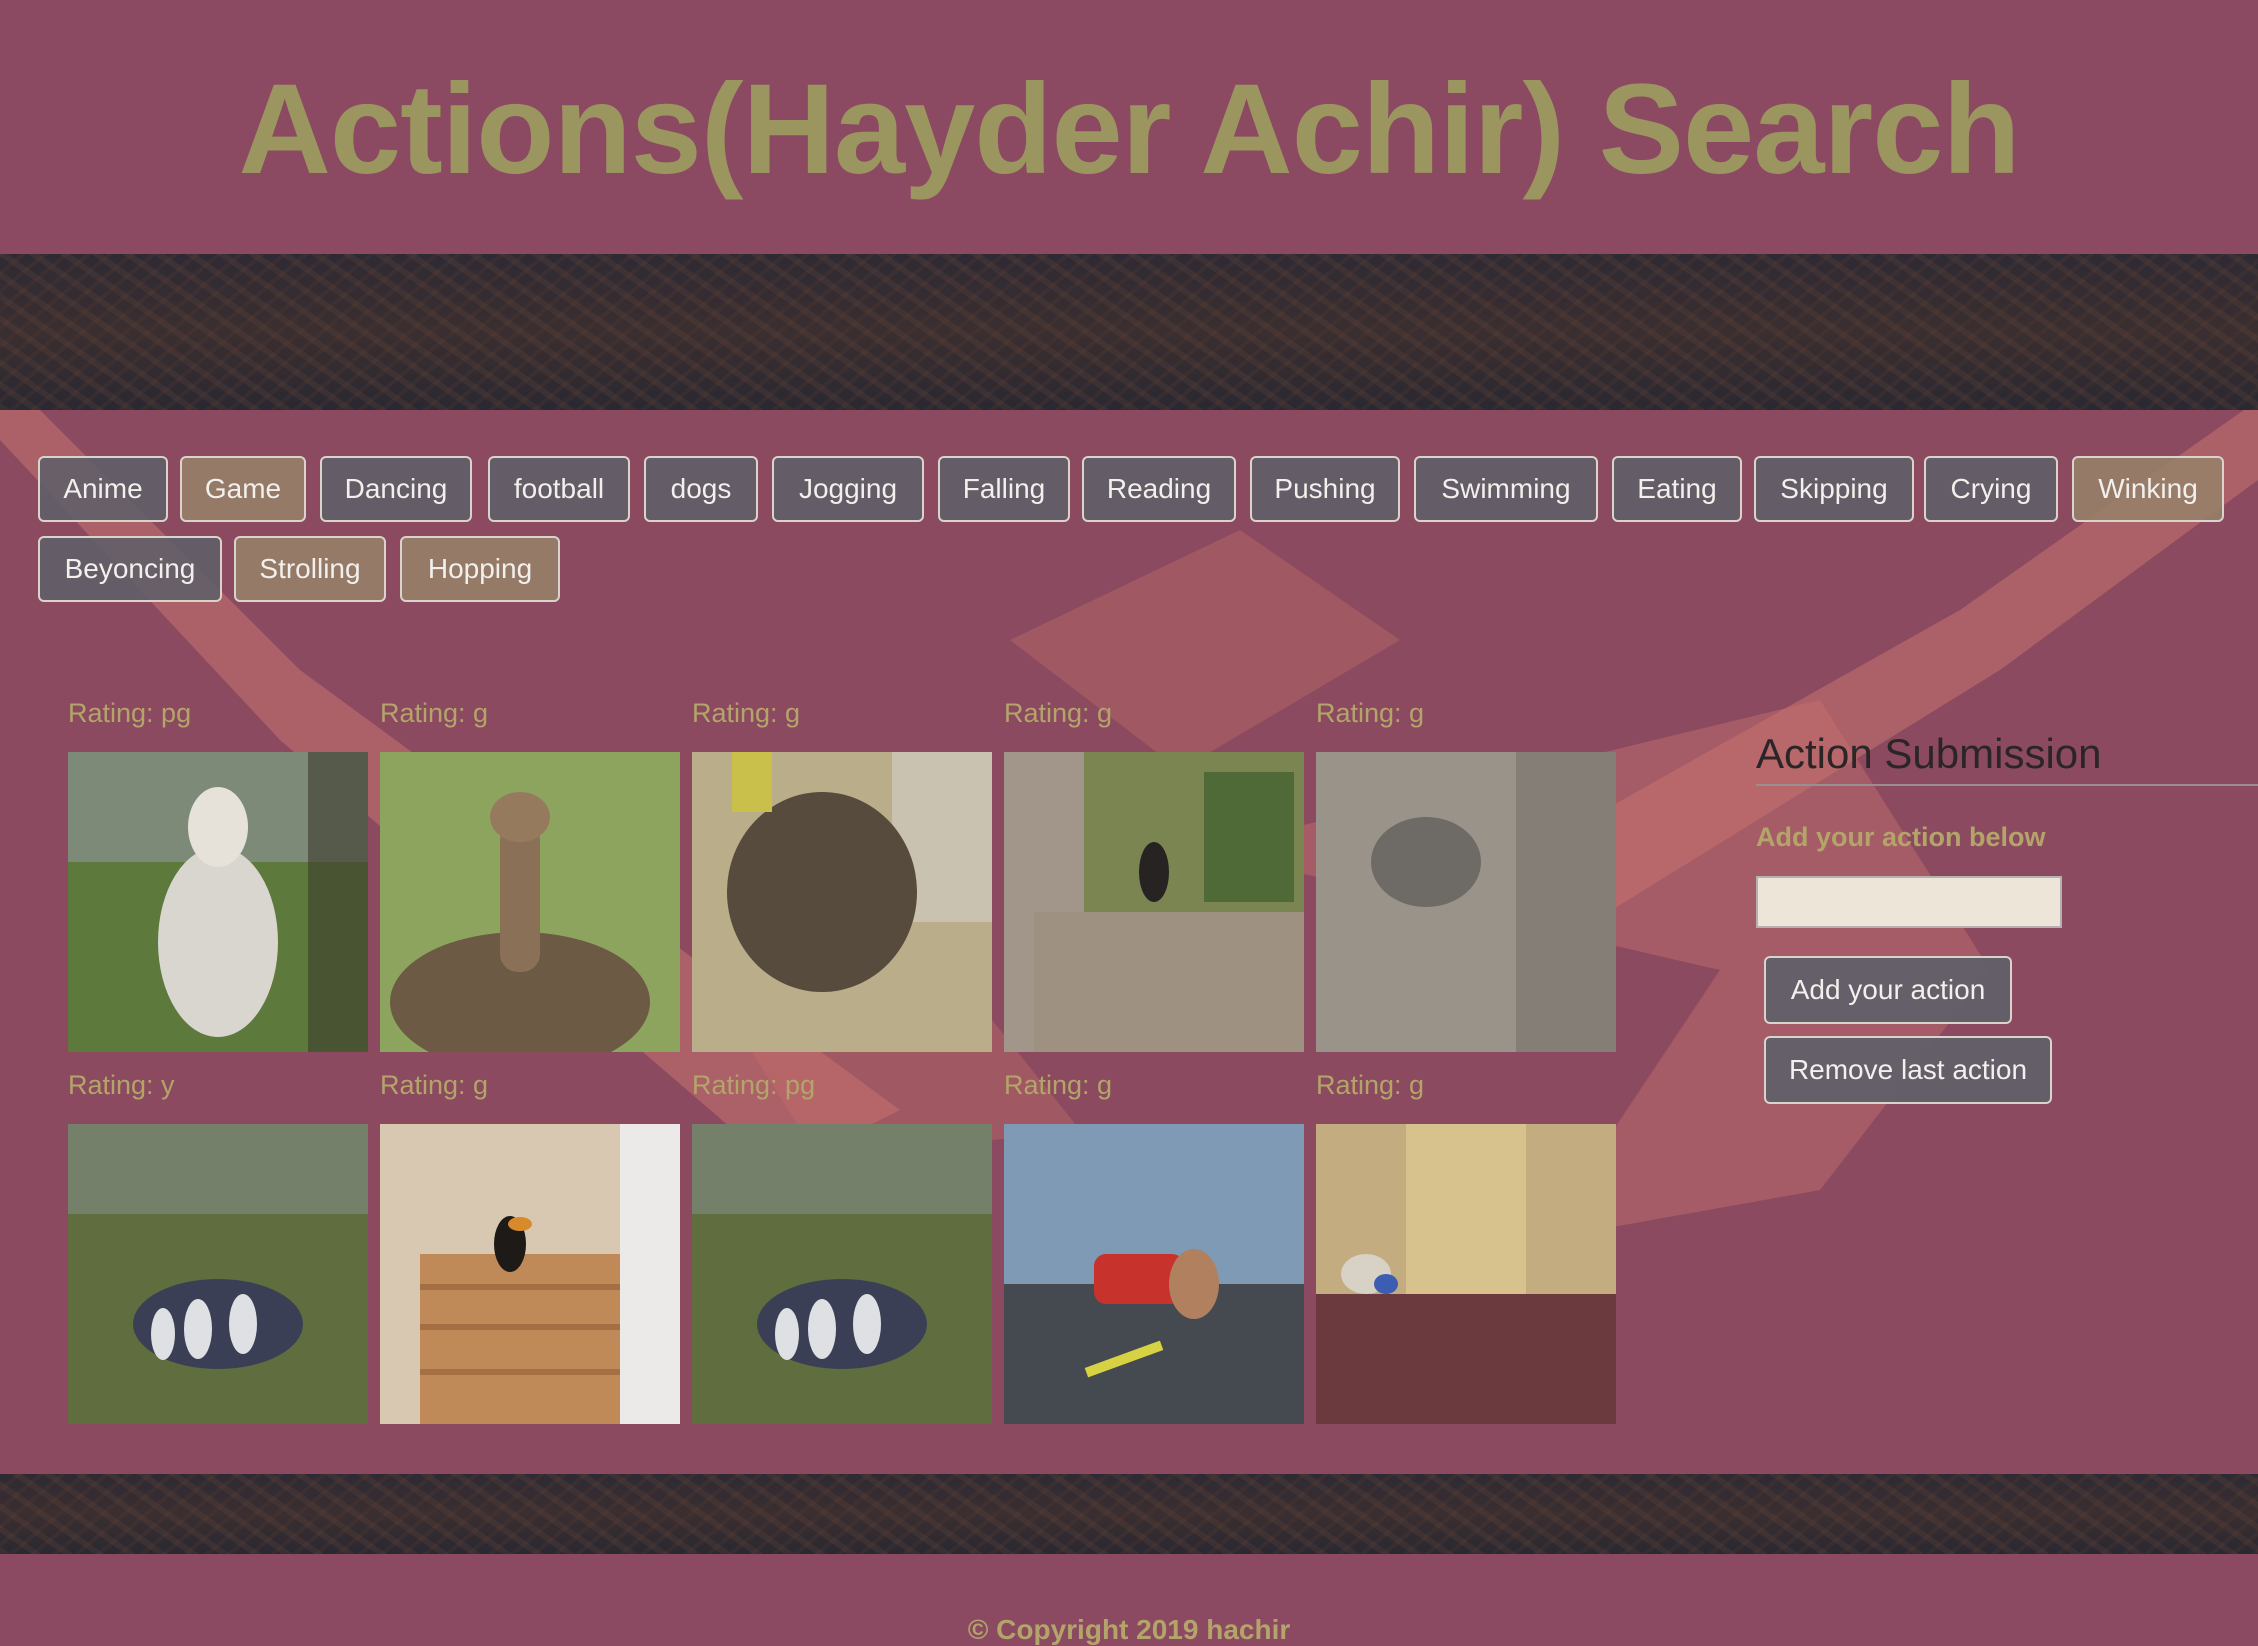 The width and height of the screenshot is (2258, 1646). Describe the element at coordinates (1159, 489) in the screenshot. I see `action-button-reading: Reading` at that location.